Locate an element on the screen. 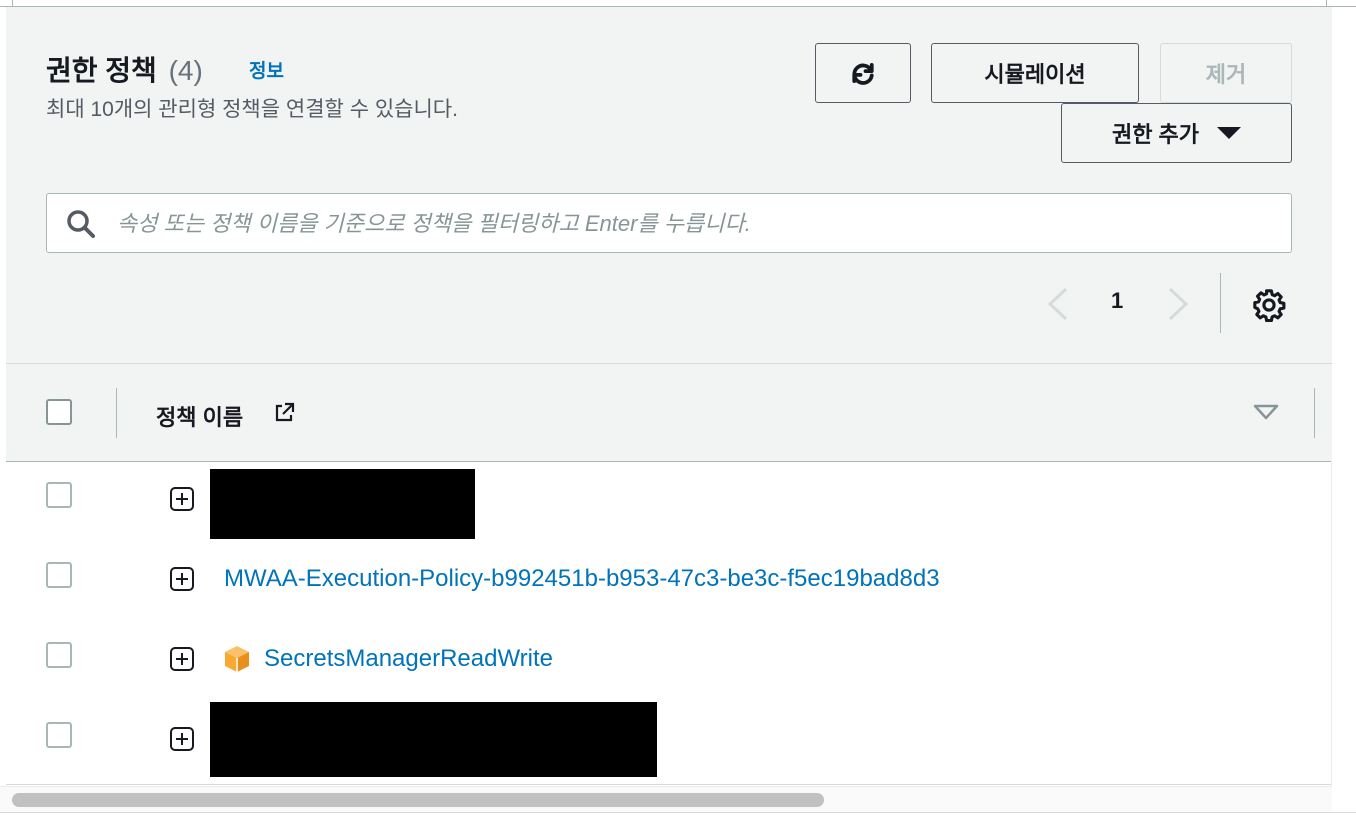 The height and width of the screenshot is (820, 1356). horizontal-scrollbar is located at coordinates (666, 799).